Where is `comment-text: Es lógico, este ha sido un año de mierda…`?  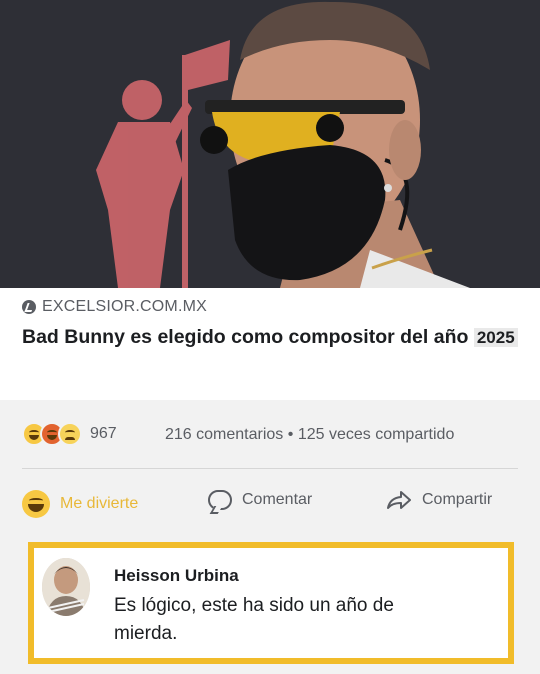
comment-text: Es lógico, este ha sido un año de mierda… is located at coordinates (254, 619).